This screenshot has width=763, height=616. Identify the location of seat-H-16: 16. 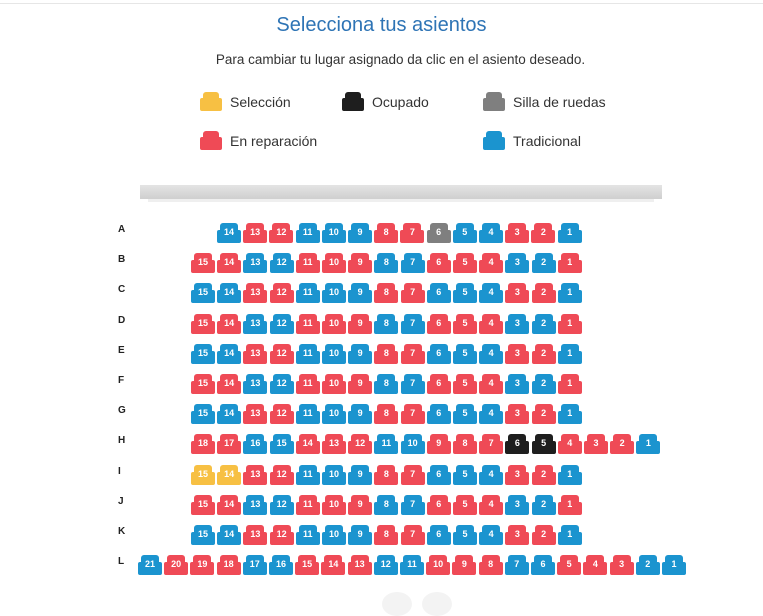
(255, 444).